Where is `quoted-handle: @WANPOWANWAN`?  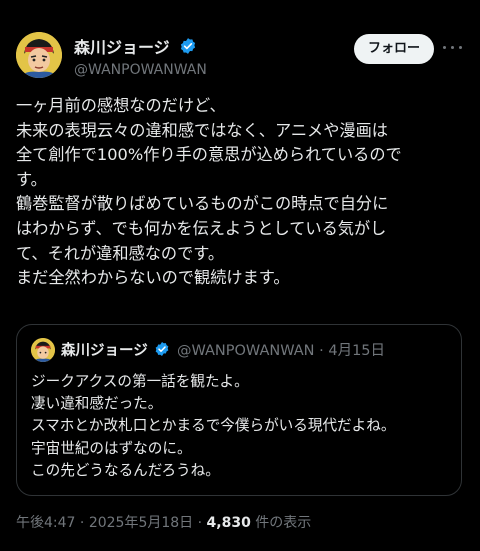 quoted-handle: @WANPOWANWAN is located at coordinates (246, 351).